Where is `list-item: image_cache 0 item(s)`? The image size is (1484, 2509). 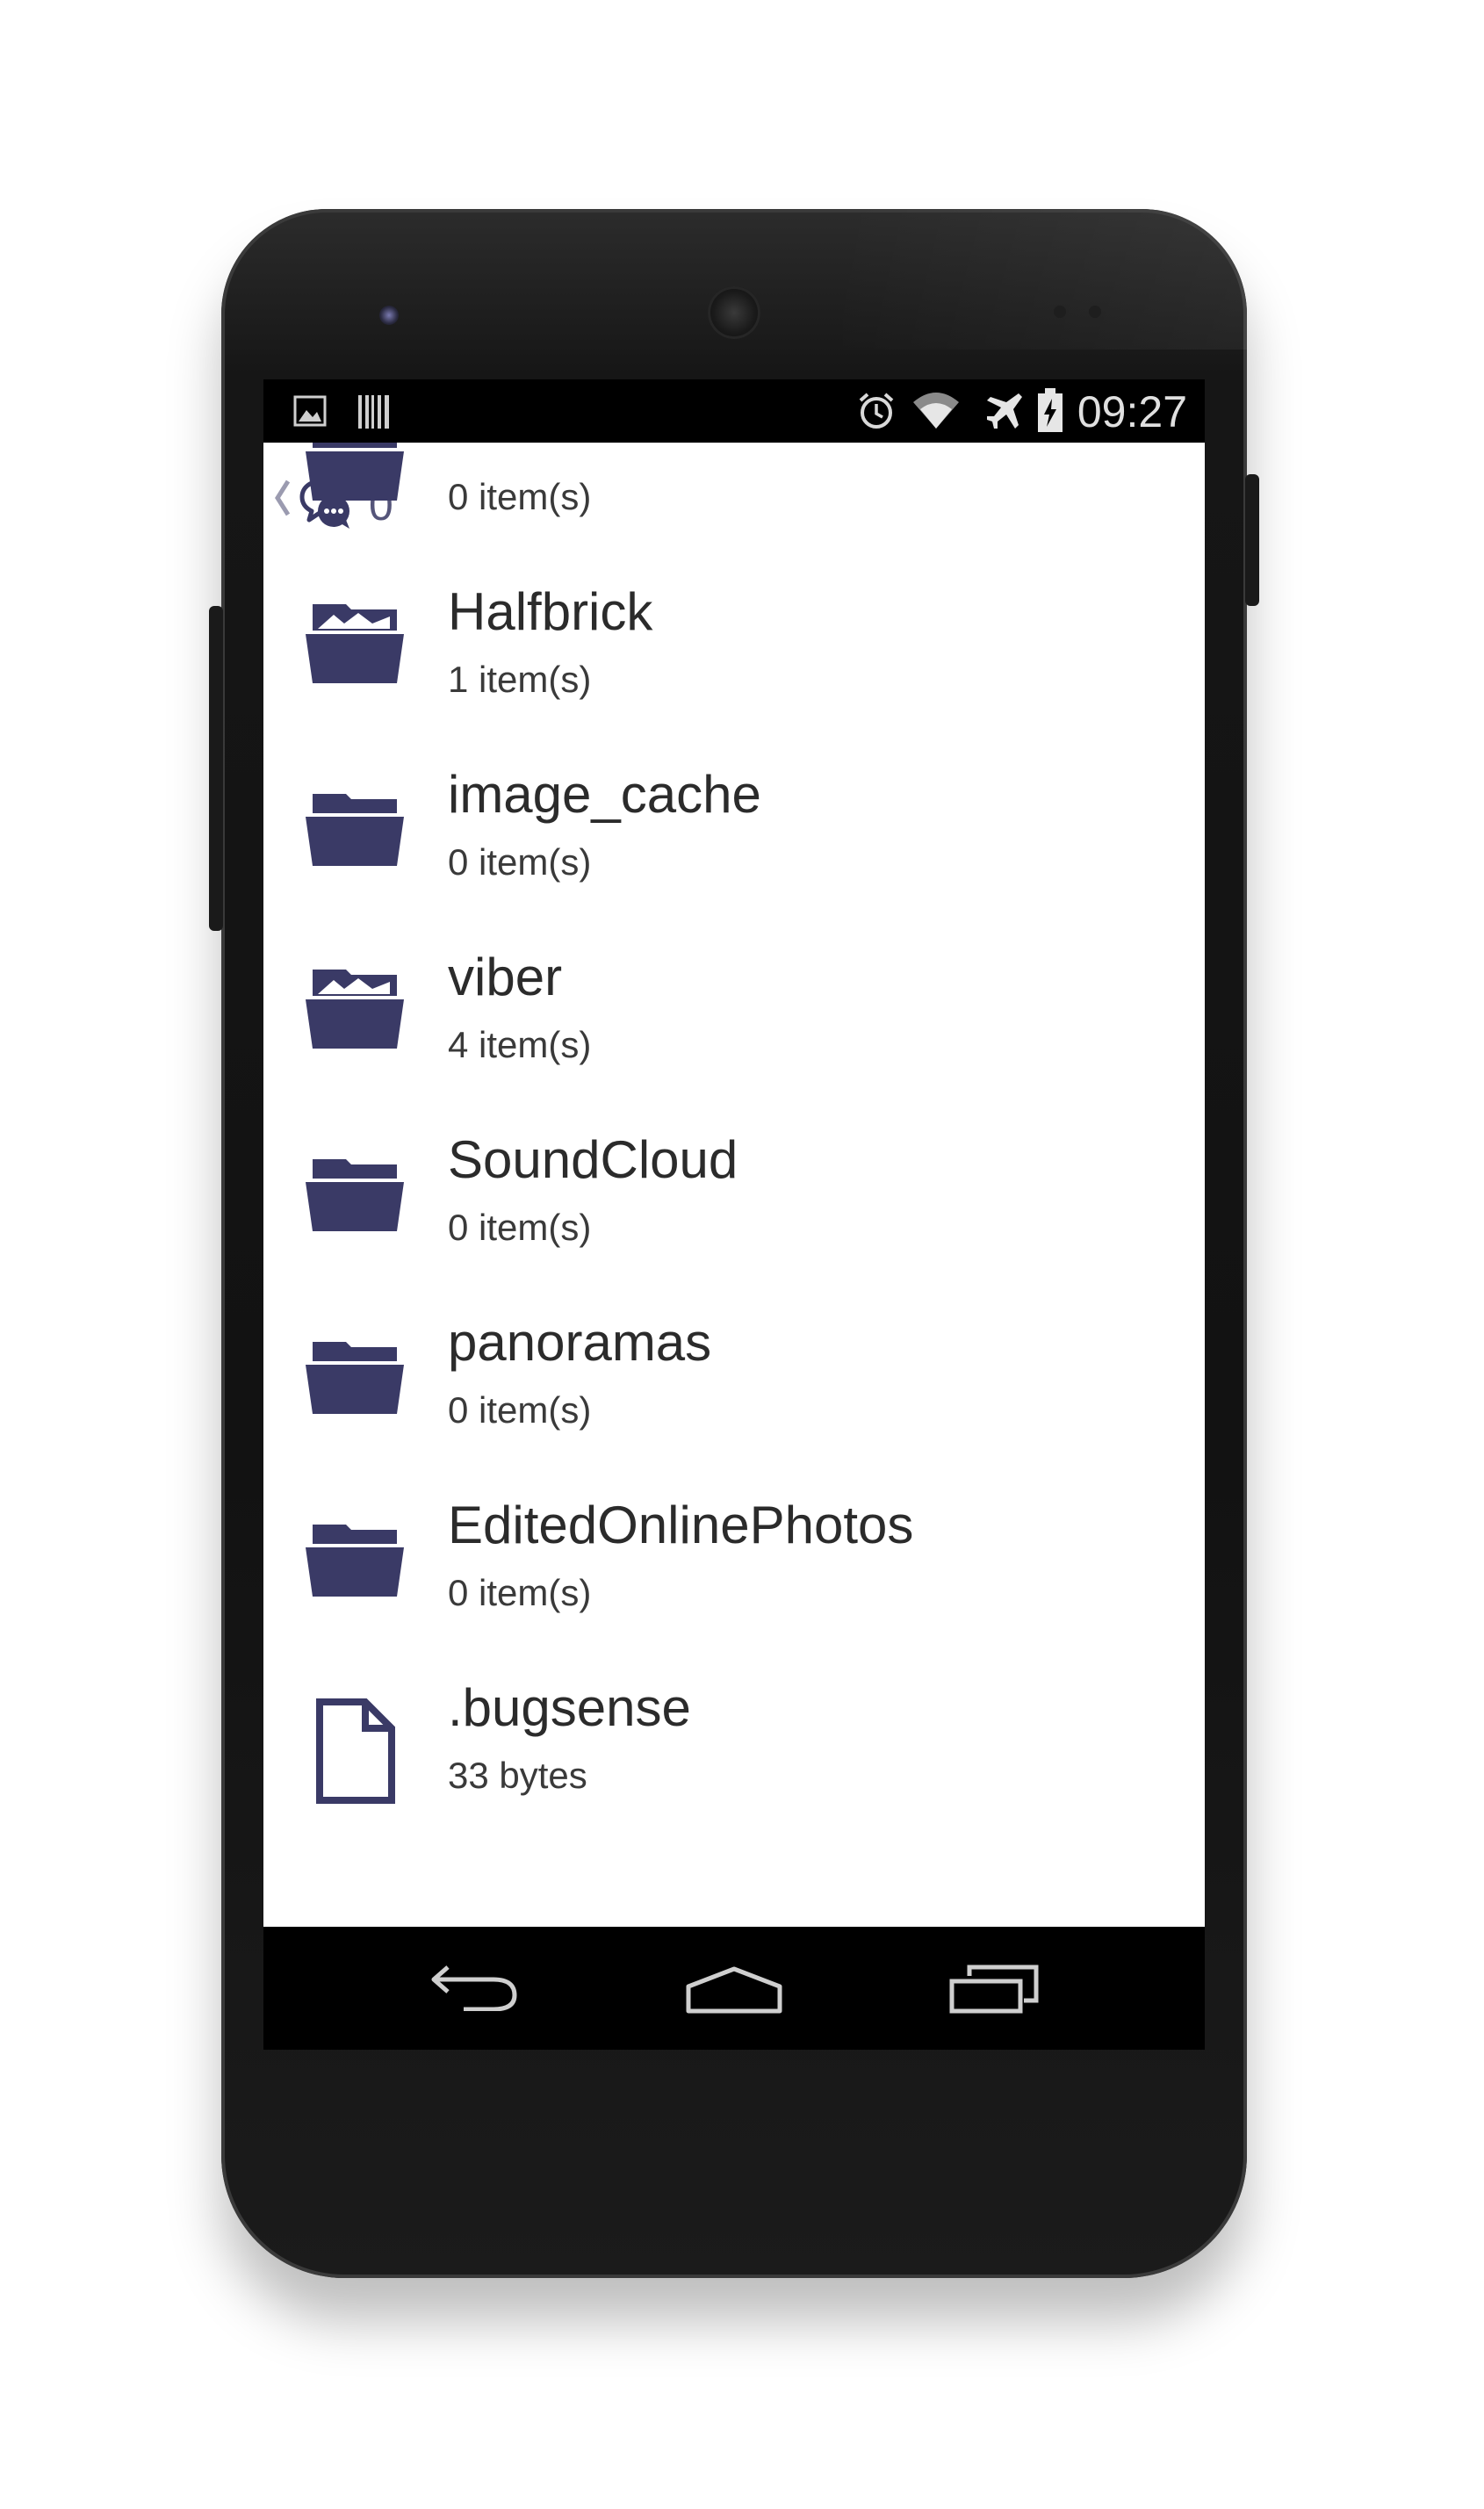 list-item: image_cache 0 item(s) is located at coordinates (734, 837).